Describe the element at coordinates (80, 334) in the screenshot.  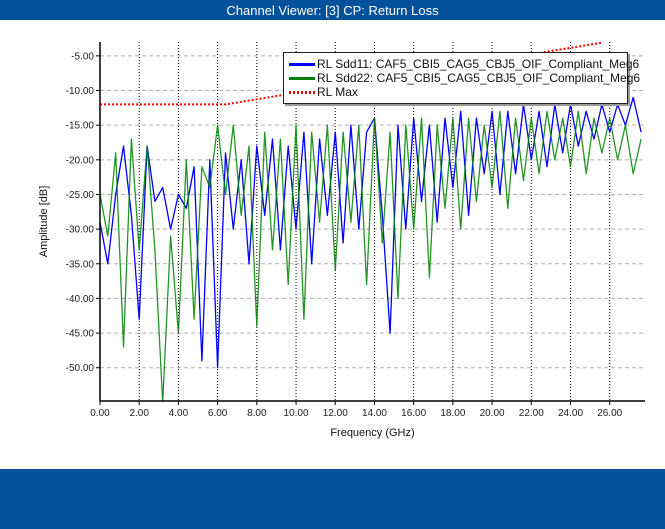
I see `y-tick-label: -45.00` at that location.